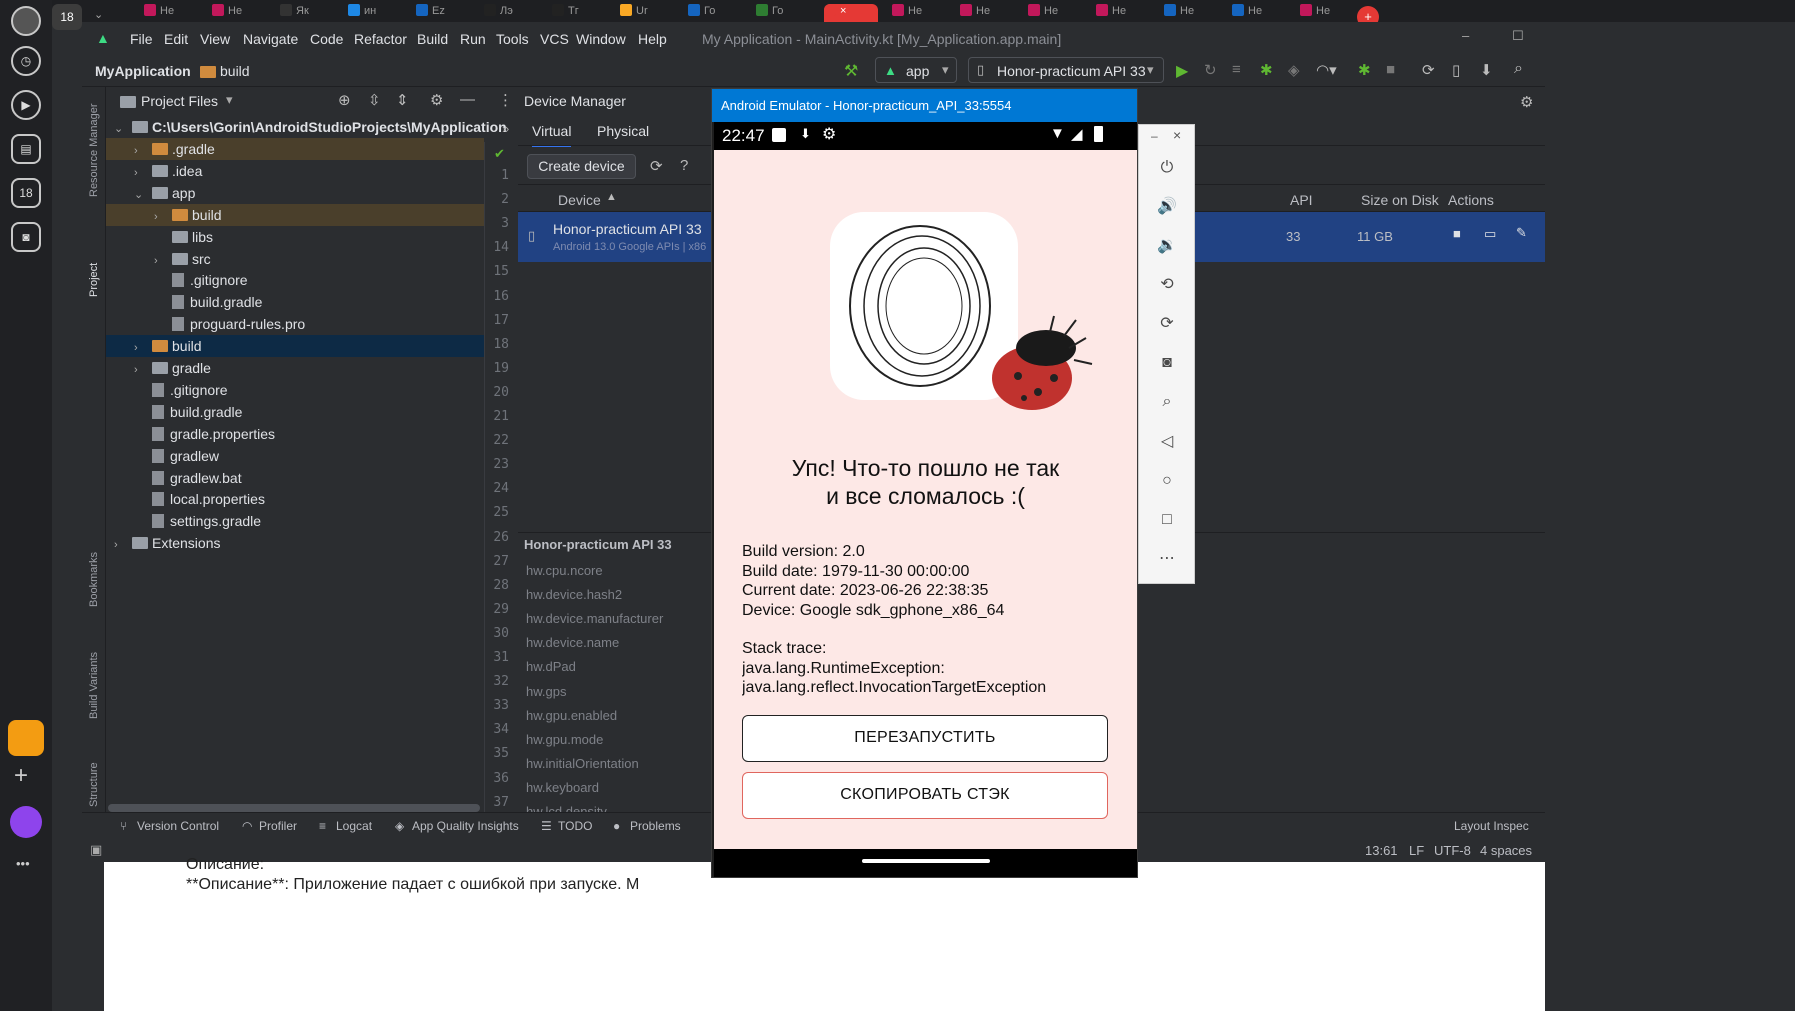  What do you see at coordinates (295, 456) in the screenshot?
I see `tree-item: gradlew` at bounding box center [295, 456].